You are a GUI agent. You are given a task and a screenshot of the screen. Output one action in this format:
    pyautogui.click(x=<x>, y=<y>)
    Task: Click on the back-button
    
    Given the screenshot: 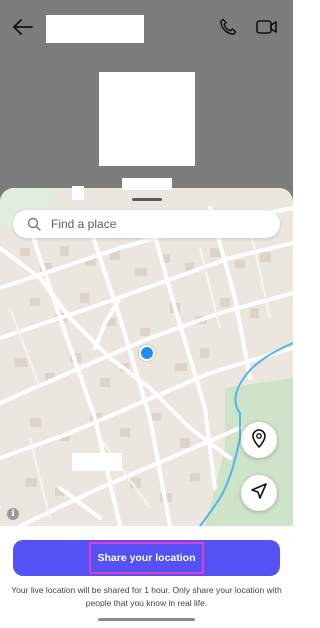 What is the action you would take?
    pyautogui.click(x=23, y=29)
    